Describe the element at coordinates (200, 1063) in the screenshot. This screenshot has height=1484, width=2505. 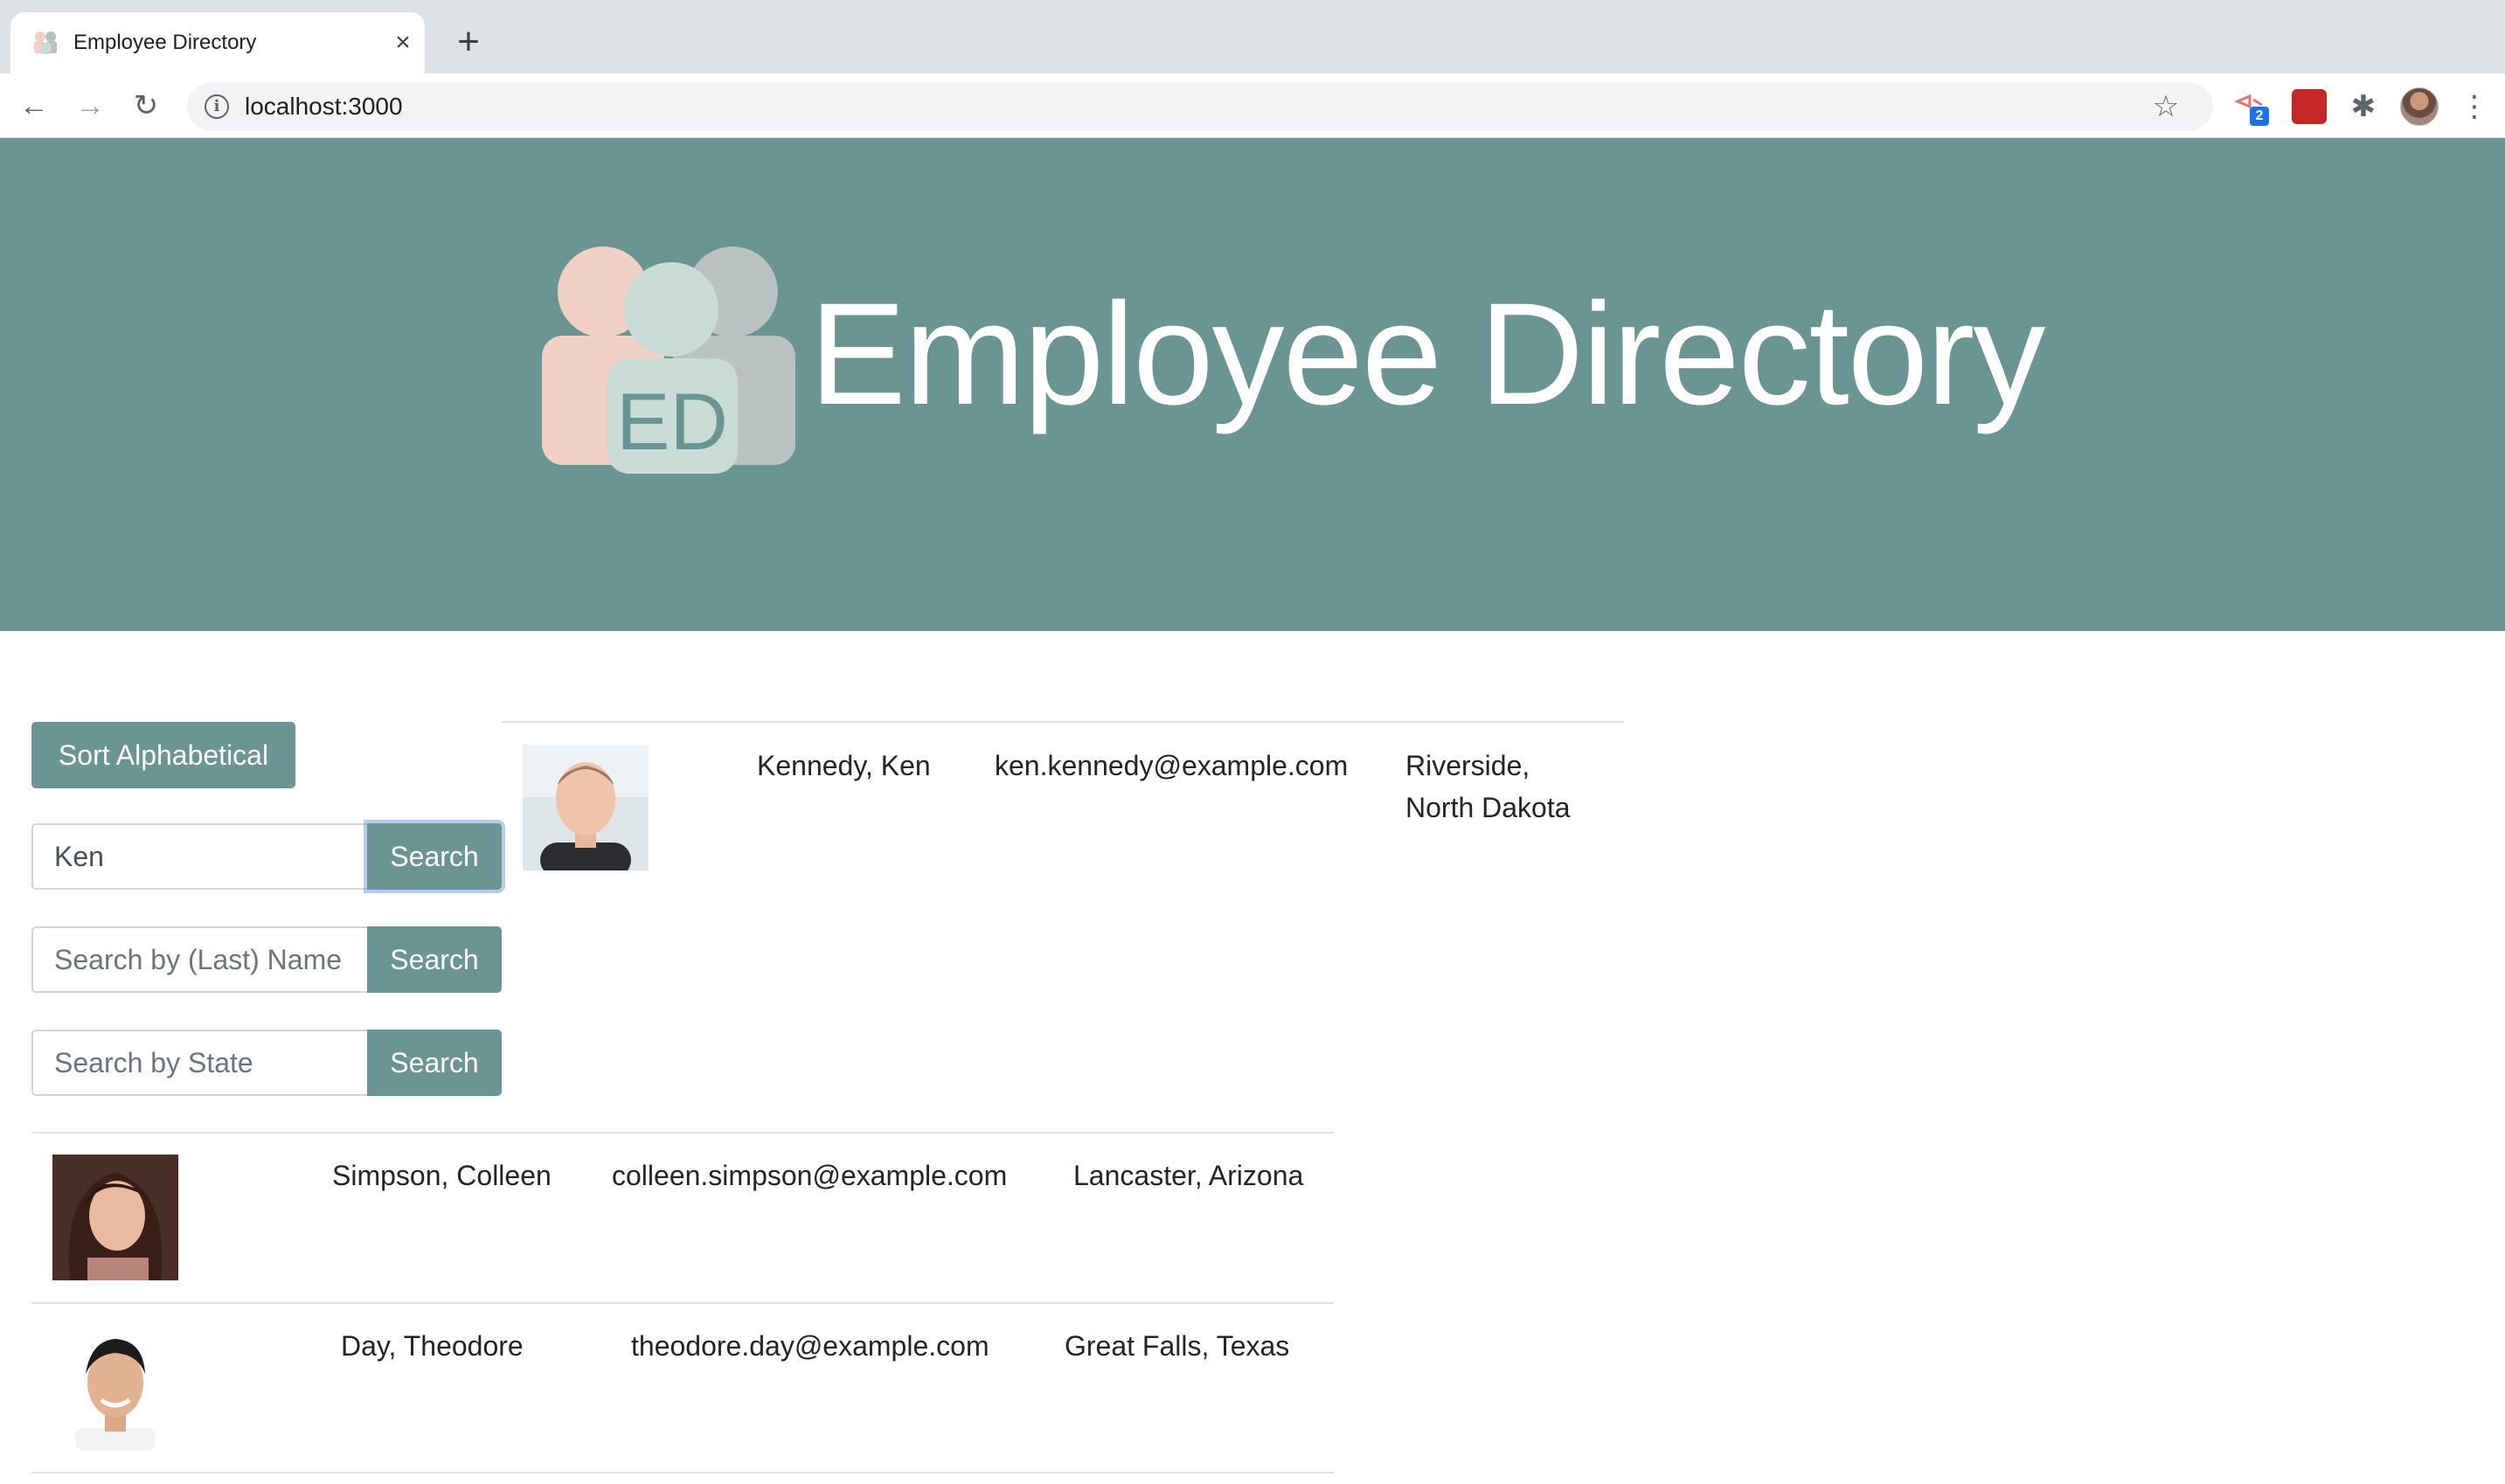
I see `state-search-input` at that location.